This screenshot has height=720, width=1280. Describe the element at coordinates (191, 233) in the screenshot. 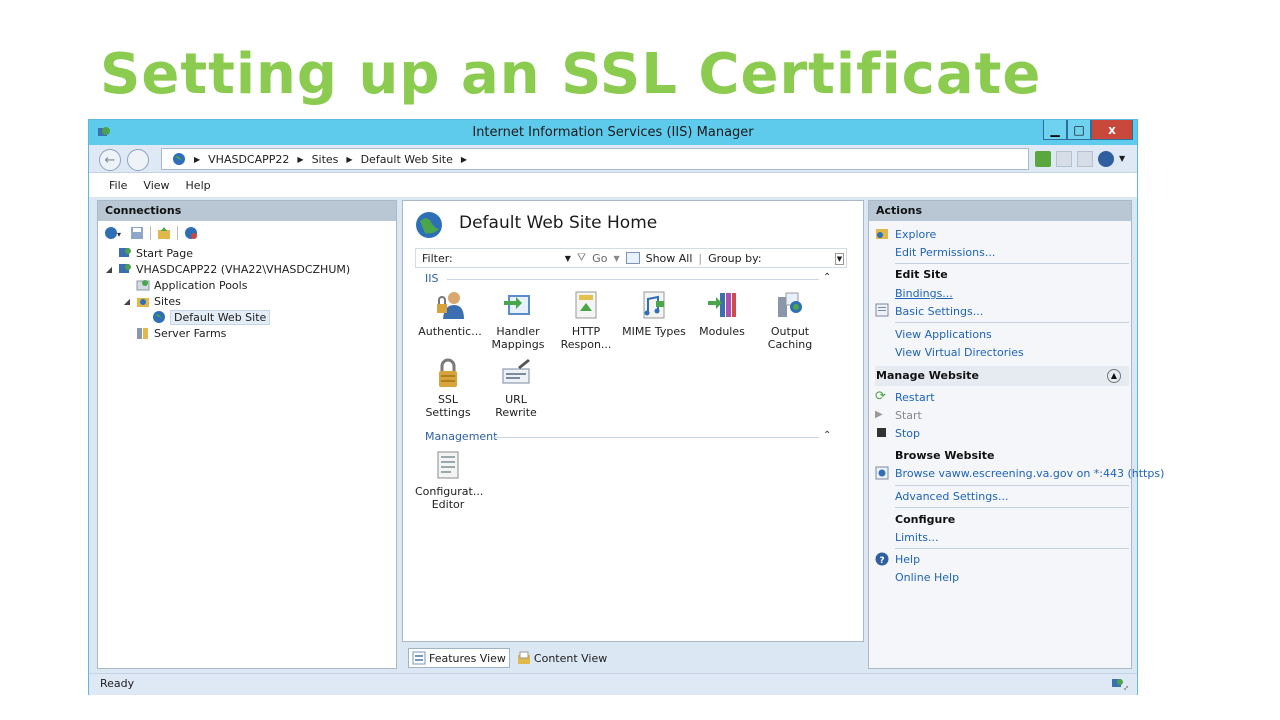

I see `disconnect-icon` at that location.